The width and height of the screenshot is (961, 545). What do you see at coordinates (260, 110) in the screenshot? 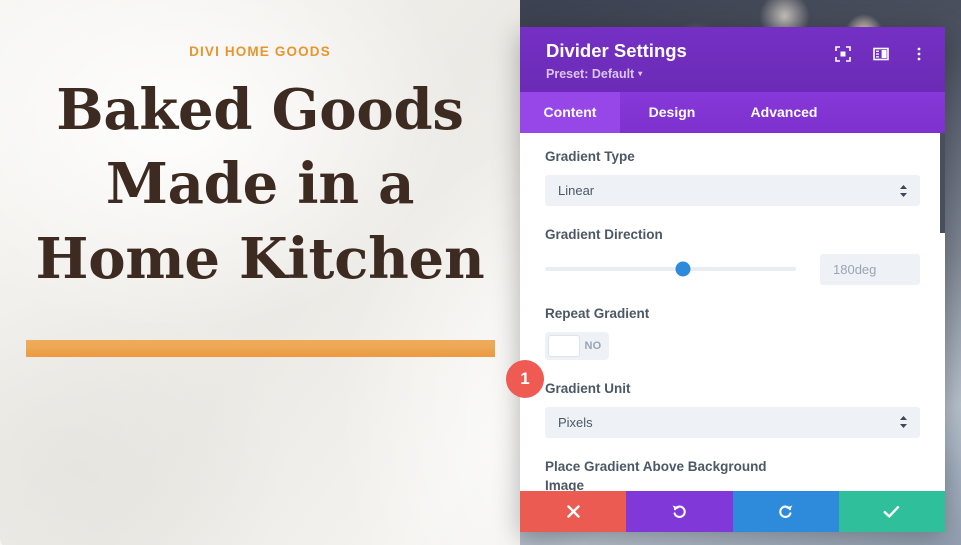
I see `hero-title-line-1: Baked Goods` at bounding box center [260, 110].